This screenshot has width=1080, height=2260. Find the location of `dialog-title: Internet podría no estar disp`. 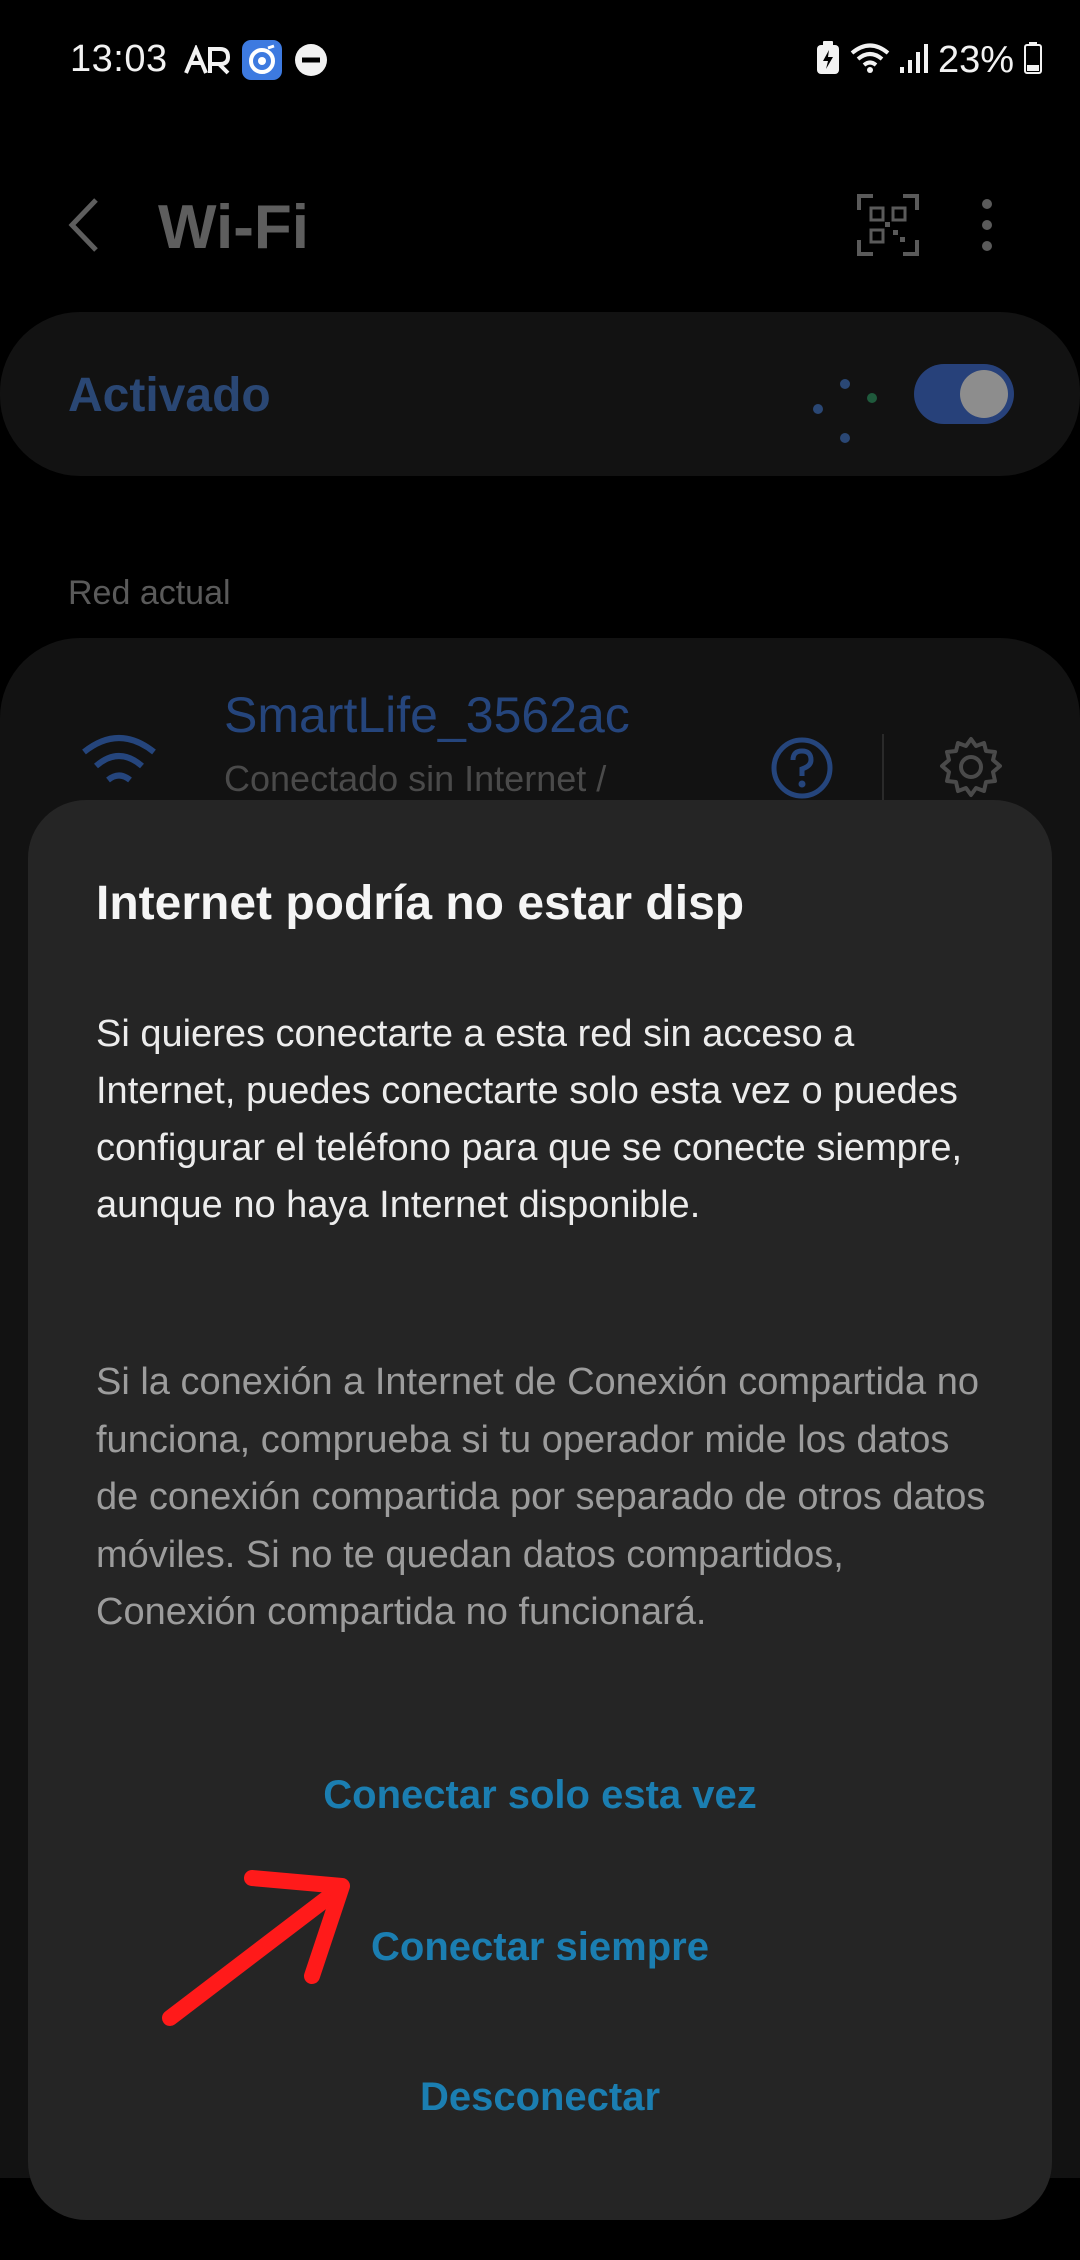

dialog-title: Internet podría no estar disp is located at coordinates (420, 903).